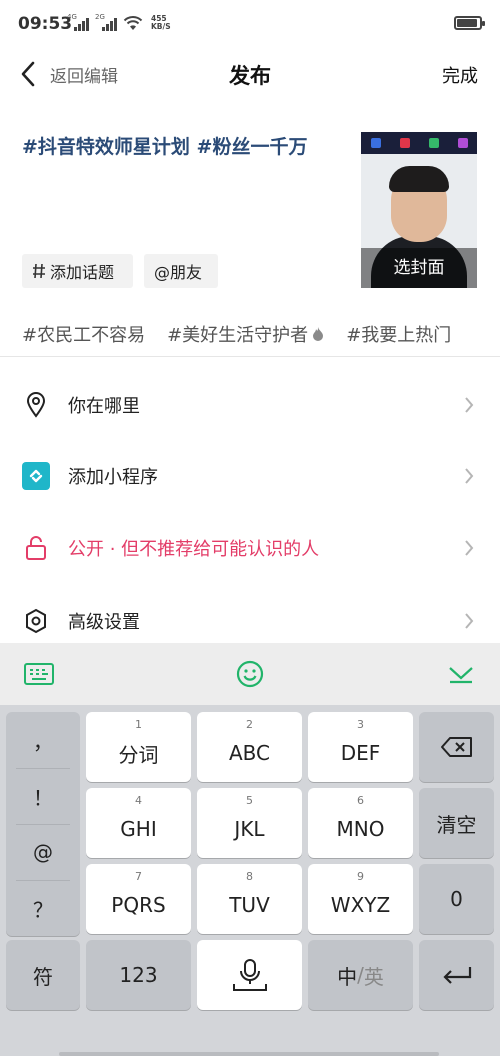 The width and height of the screenshot is (500, 1056). I want to click on numeric-switch-key: 123, so click(138, 975).